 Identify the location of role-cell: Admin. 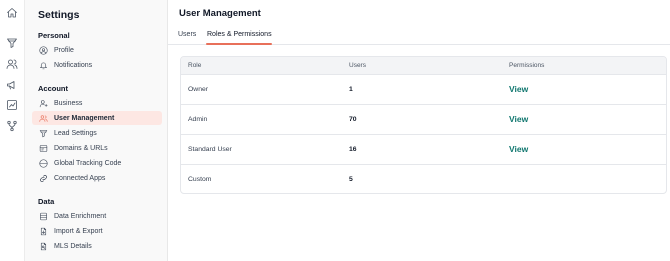
(198, 119).